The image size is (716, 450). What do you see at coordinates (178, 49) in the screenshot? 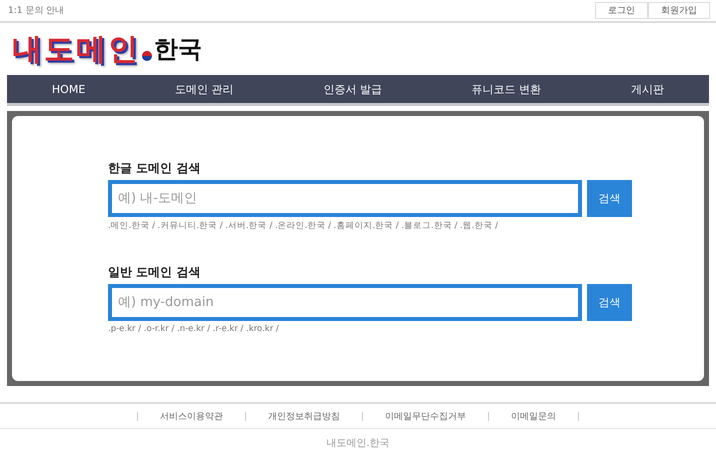
I see `logo-suffix: 한국` at bounding box center [178, 49].